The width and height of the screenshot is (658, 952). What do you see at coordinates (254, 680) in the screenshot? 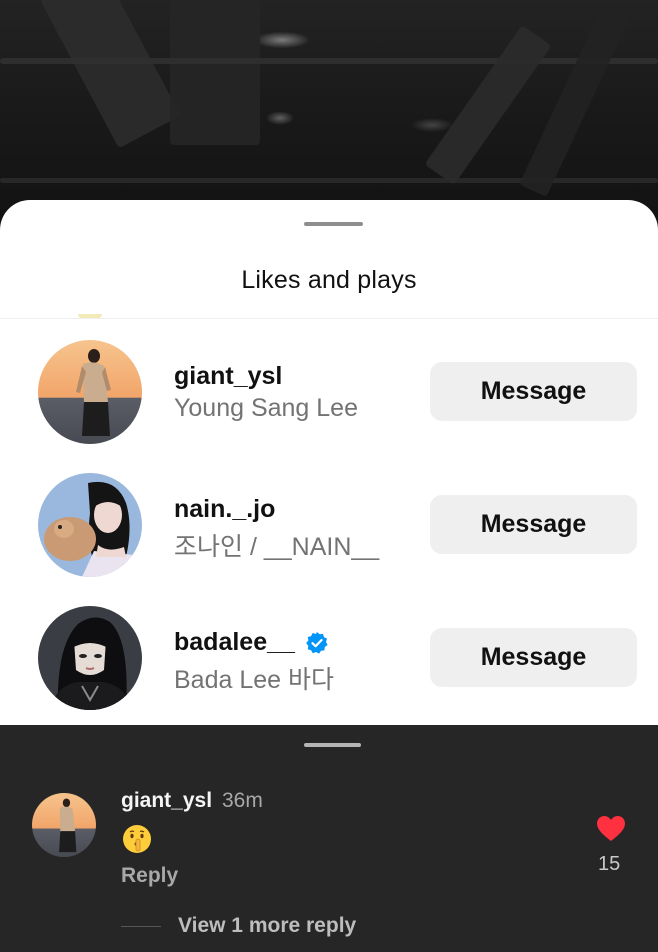
I see `full-name: Bada Lee 바다` at bounding box center [254, 680].